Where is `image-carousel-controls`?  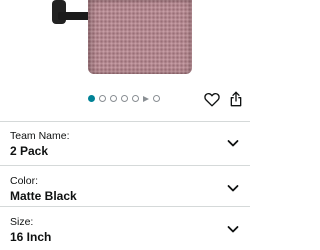
image-carousel-controls is located at coordinates (125, 100).